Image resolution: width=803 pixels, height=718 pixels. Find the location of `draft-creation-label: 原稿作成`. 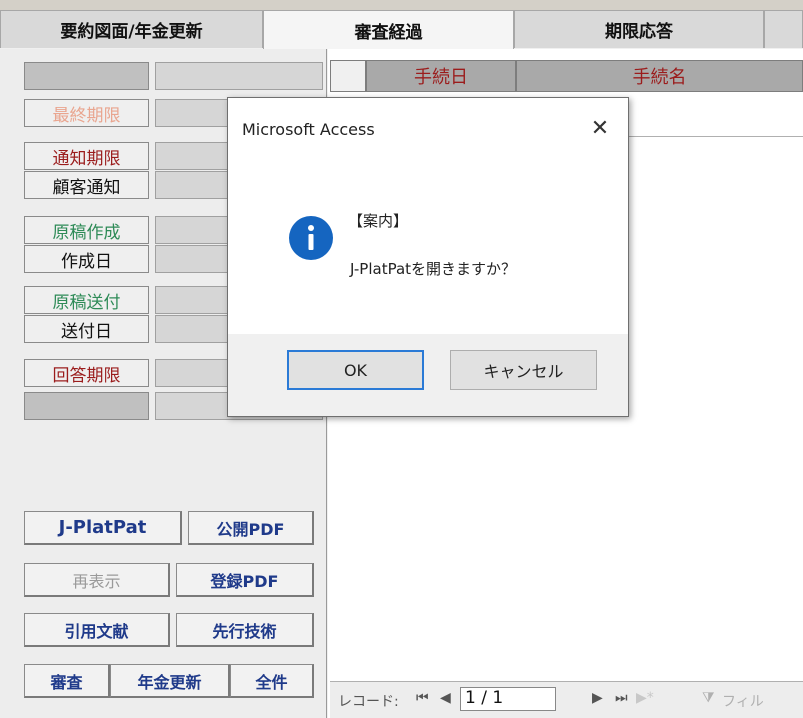

draft-creation-label: 原稿作成 is located at coordinates (86, 230).